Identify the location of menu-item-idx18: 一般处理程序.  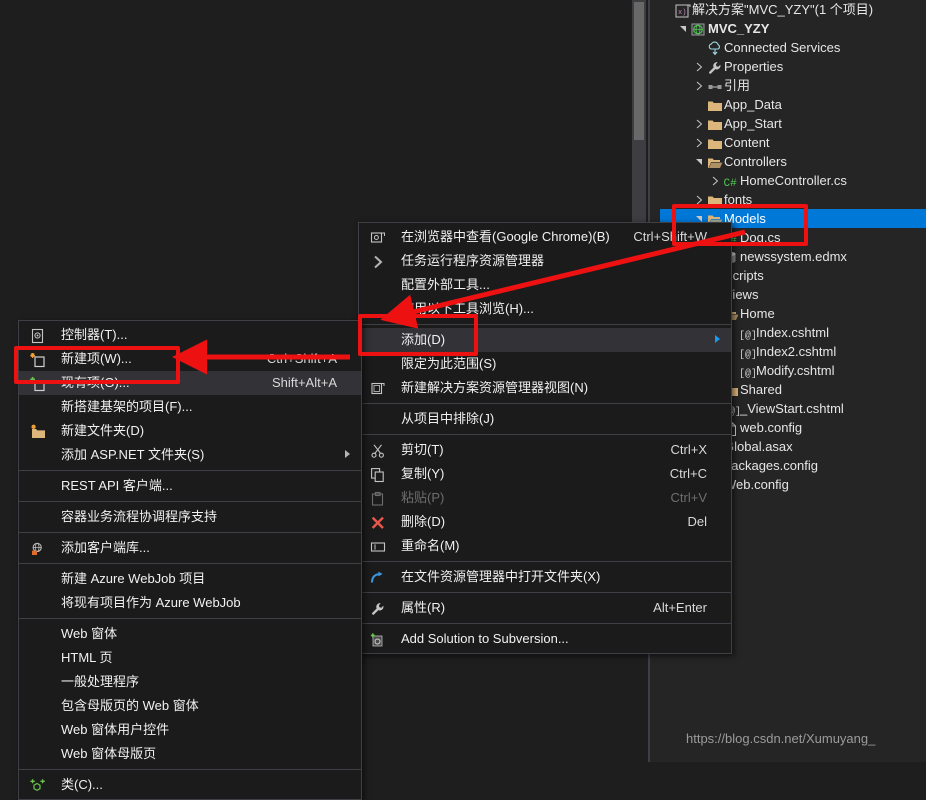
(190, 682).